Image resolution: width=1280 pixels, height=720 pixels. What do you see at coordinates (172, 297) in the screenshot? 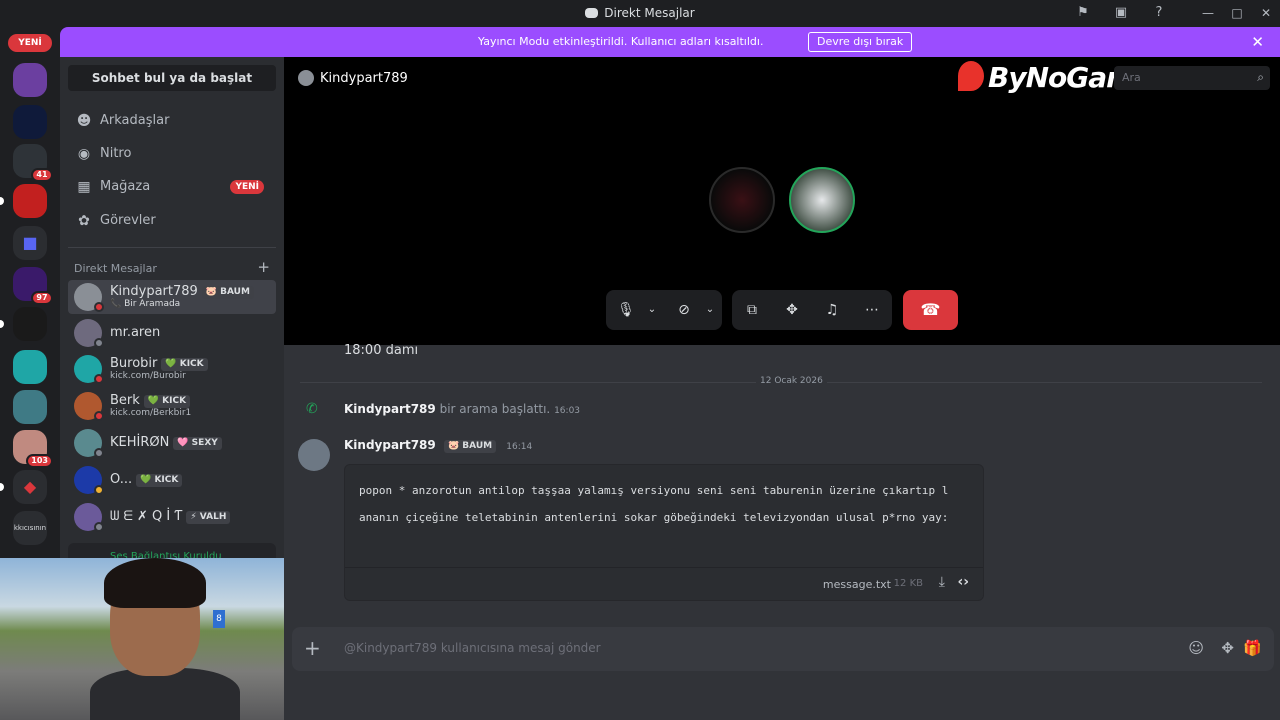
I see `dm-item: Kindypart789 🐷 BAUM 📞 Bir Aramada` at bounding box center [172, 297].